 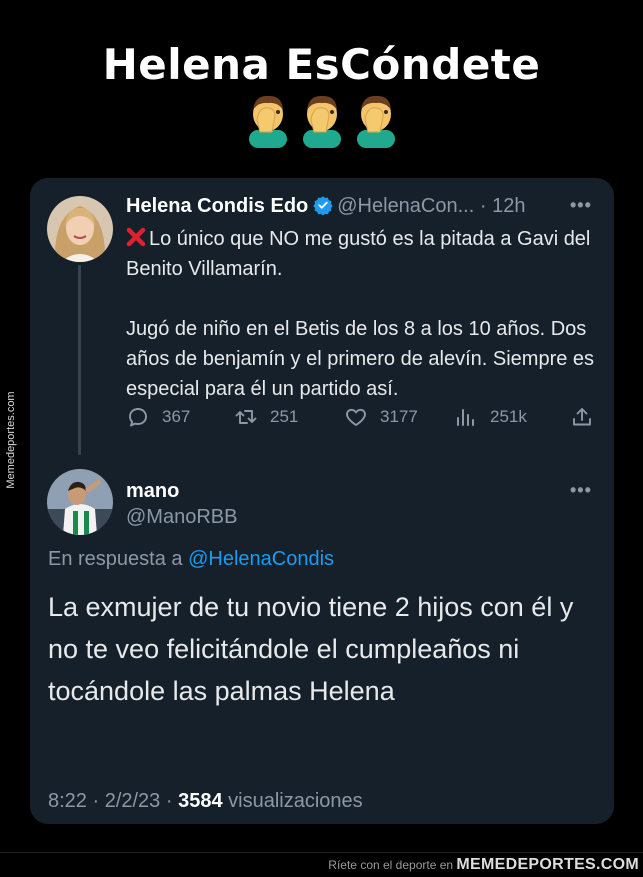 I want to click on reply-action: 367, so click(x=158, y=417).